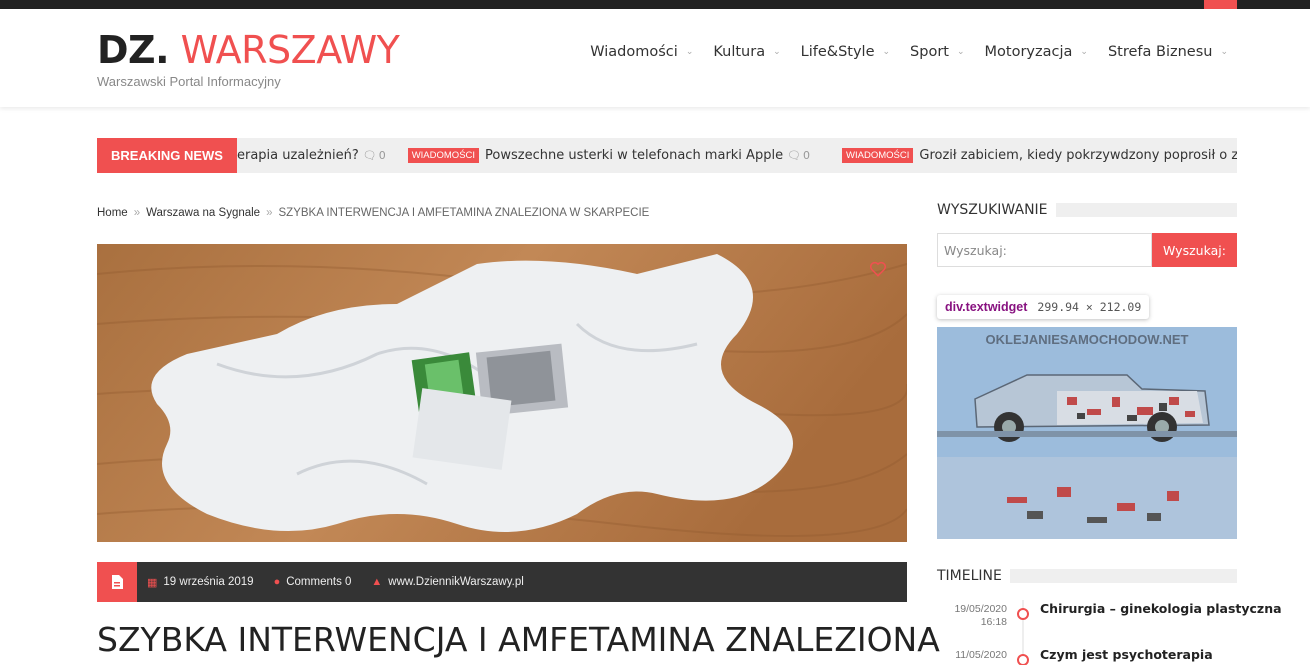 Image resolution: width=1310 pixels, height=665 pixels. I want to click on nav-item-motoryzacja: Motoryzacja ⌄, so click(1026, 52).